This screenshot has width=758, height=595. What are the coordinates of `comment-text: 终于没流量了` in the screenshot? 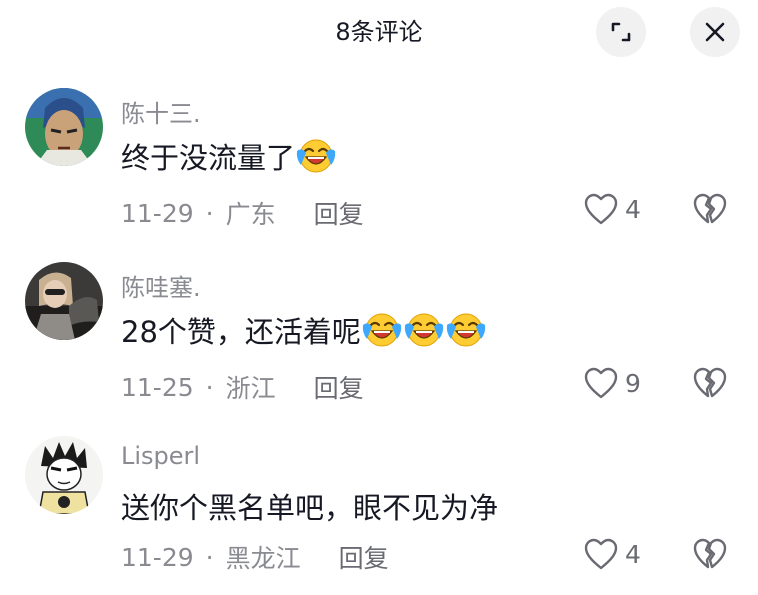 It's located at (229, 156).